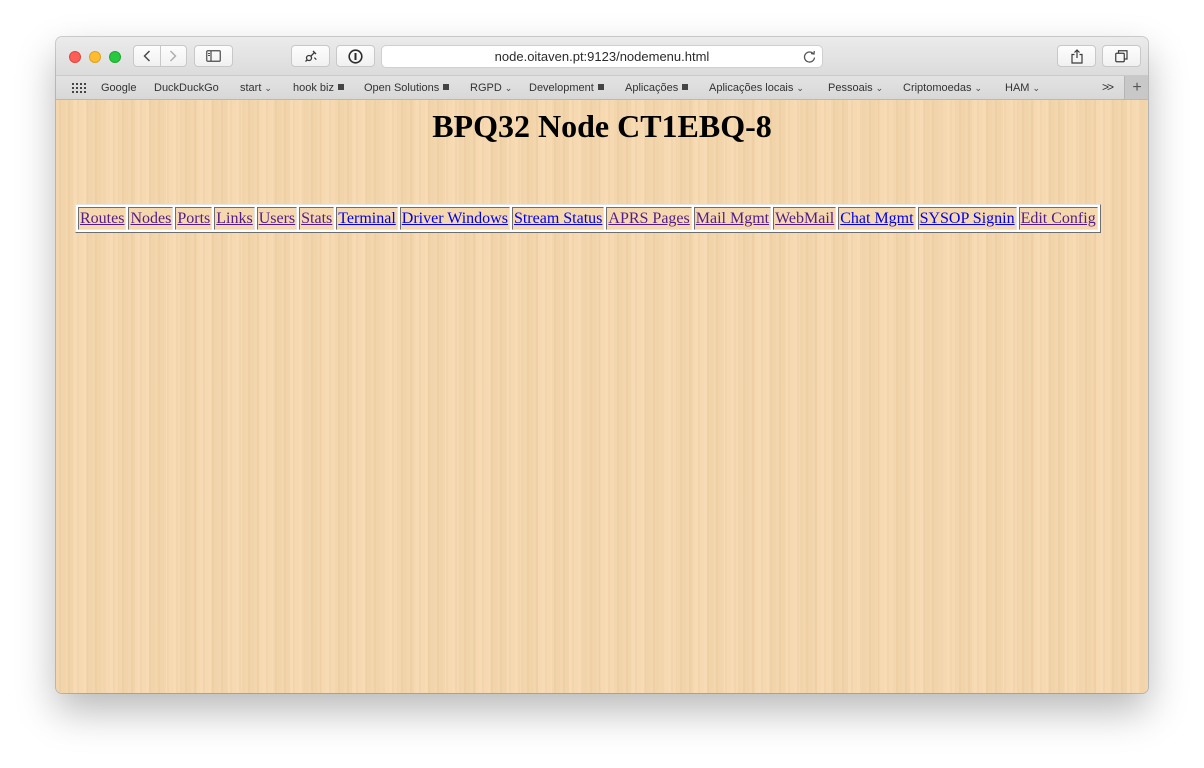 The height and width of the screenshot is (768, 1204). Describe the element at coordinates (1022, 88) in the screenshot. I see `bookmark-folder-ham: HAM ⌄` at that location.